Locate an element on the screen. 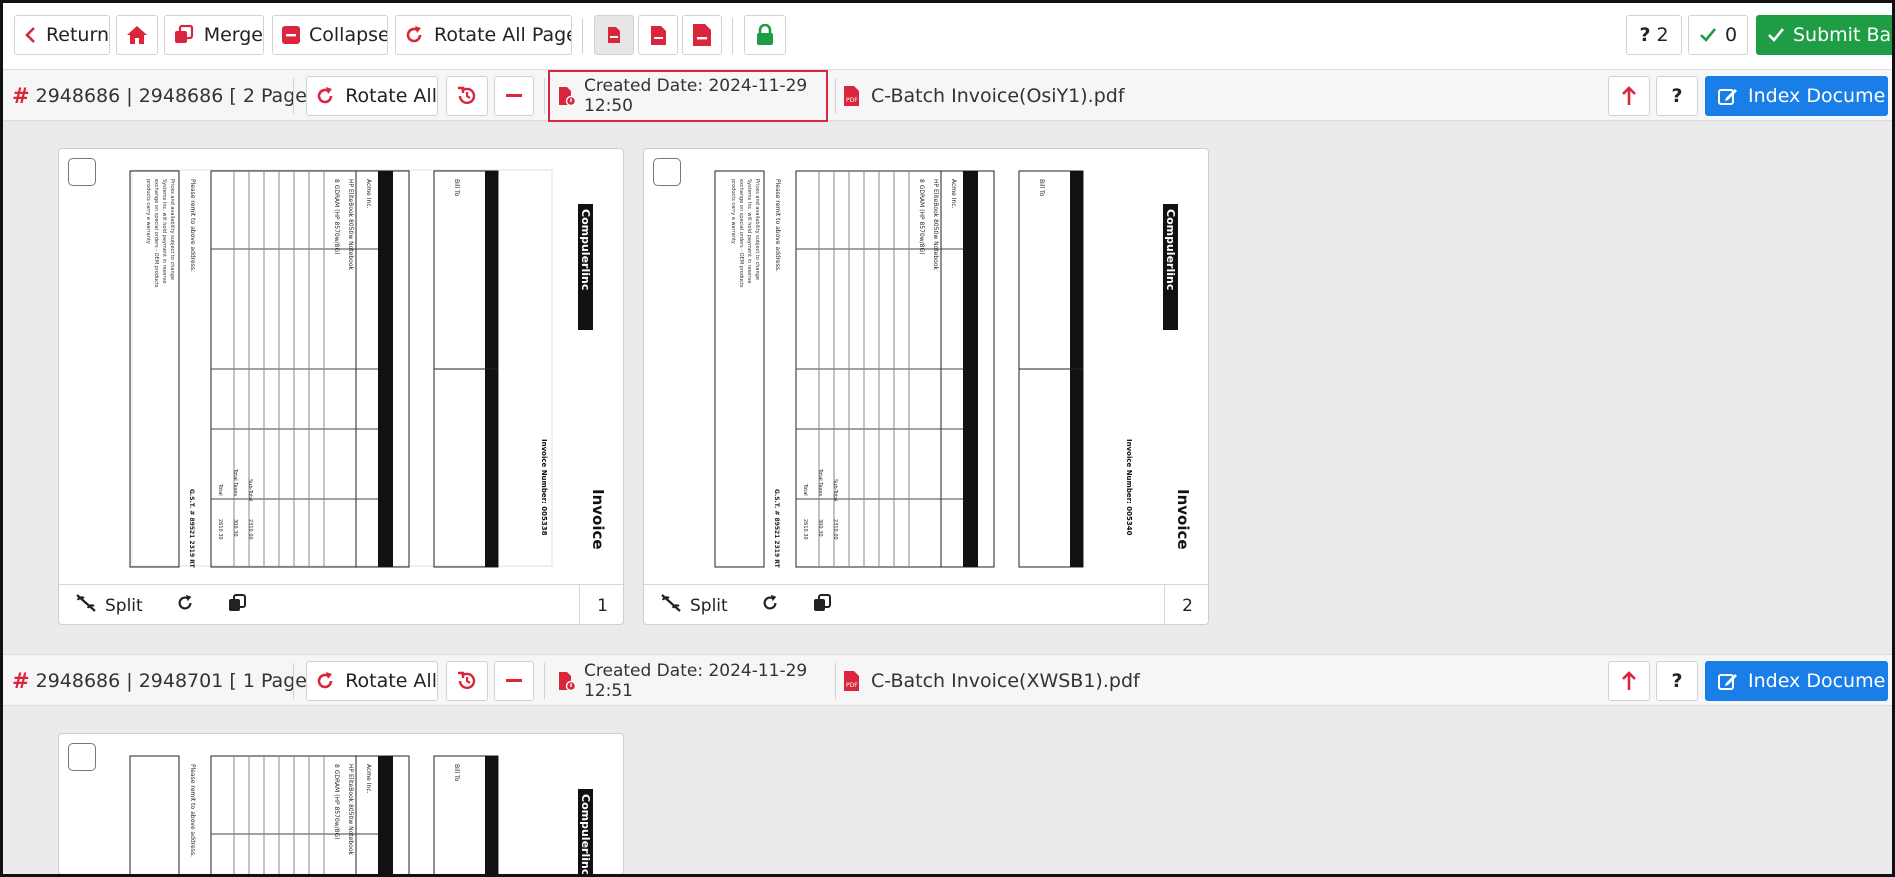 The height and width of the screenshot is (877, 1895). return-label: Return is located at coordinates (77, 35).